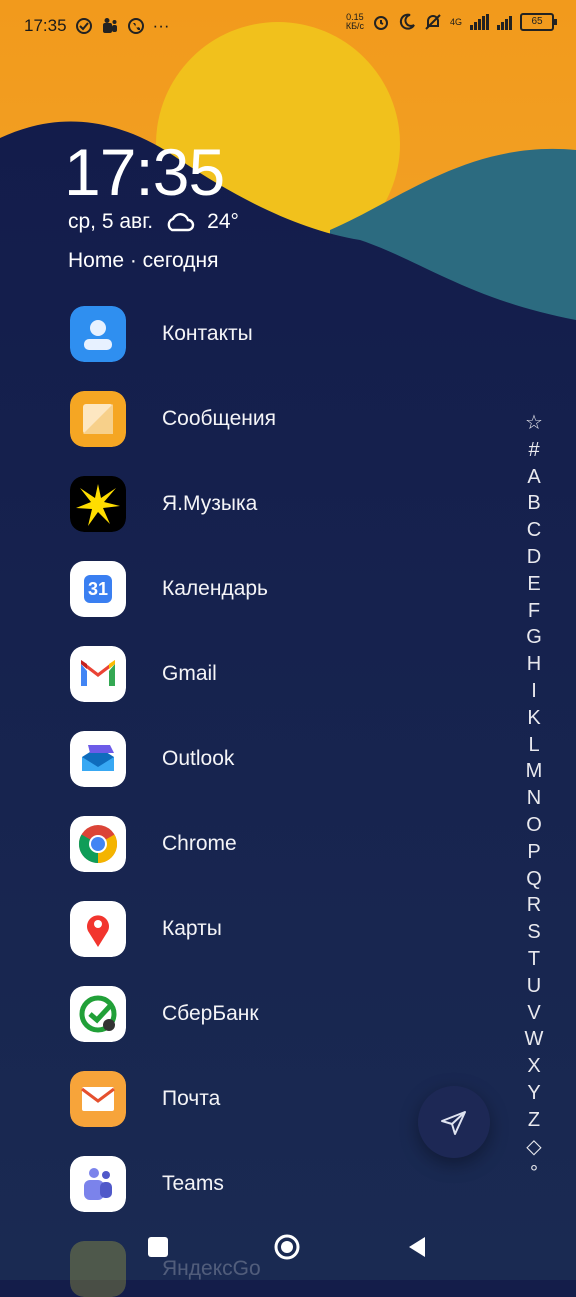  Describe the element at coordinates (98, 929) in the screenshot. I see `maps-icon` at that location.